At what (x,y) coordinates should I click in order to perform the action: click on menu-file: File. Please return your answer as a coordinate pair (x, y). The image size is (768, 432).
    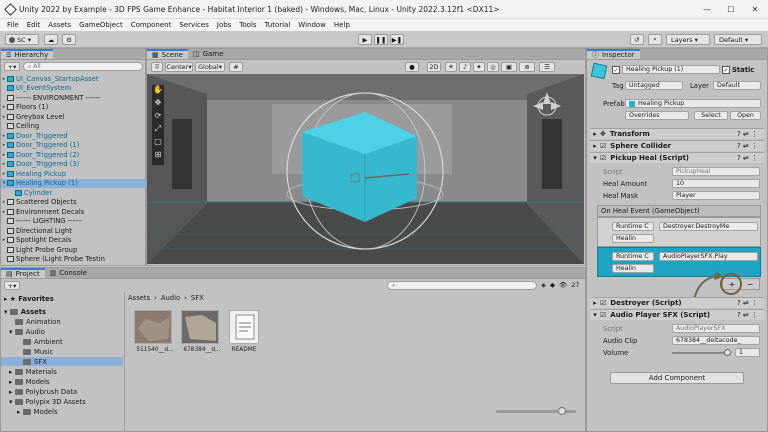
    Looking at the image, I should click on (13, 25).